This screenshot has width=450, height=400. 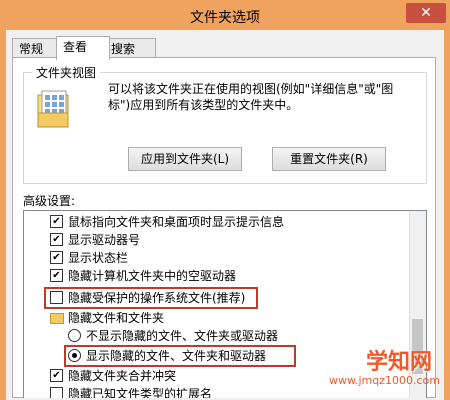 I want to click on list-item-label: 鼠标指向文件夹和桌面项时显示提示信息, so click(x=176, y=222).